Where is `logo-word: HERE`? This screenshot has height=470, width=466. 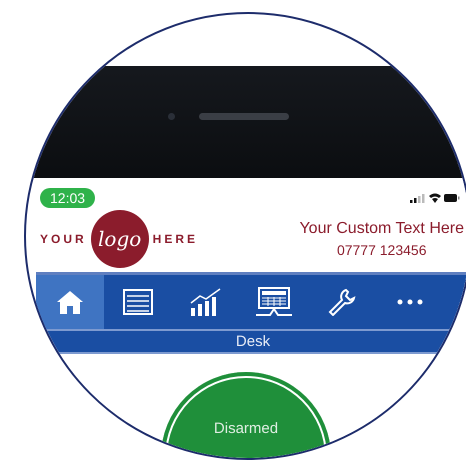
logo-word: HERE is located at coordinates (175, 239).